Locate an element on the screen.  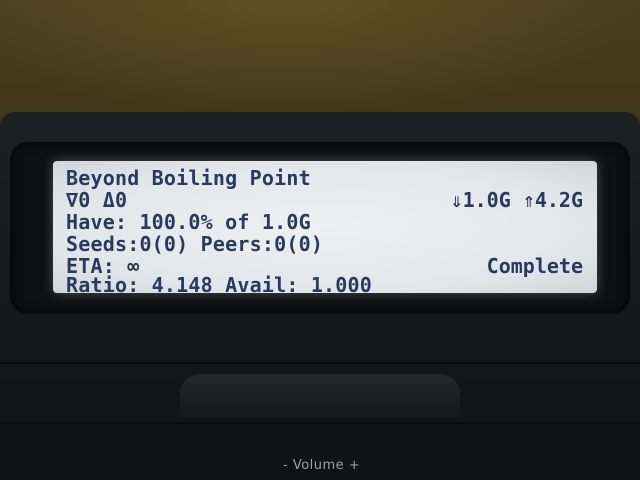
seeds-peers-line: Seeds:0(0) Peers:0(0) is located at coordinates (195, 244).